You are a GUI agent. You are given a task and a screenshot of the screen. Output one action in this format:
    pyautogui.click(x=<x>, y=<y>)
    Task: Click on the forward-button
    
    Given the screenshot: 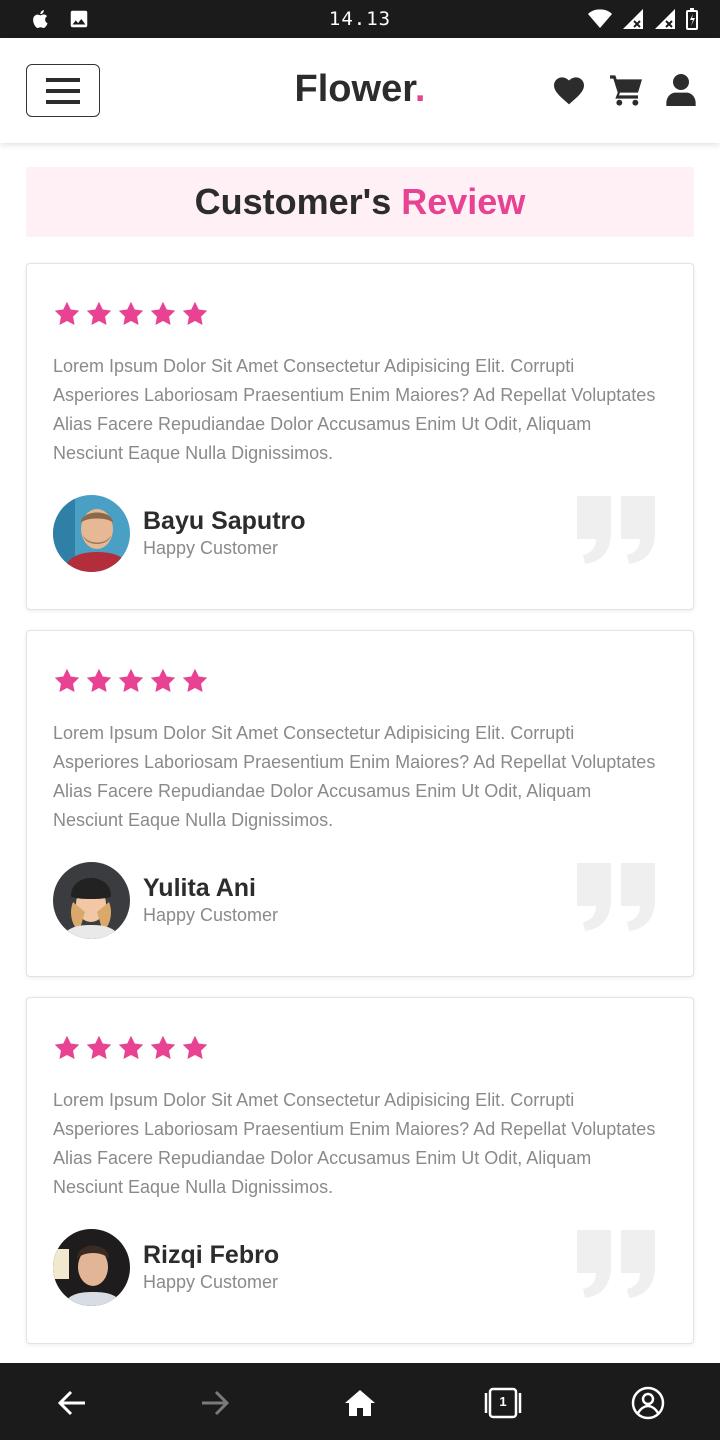 What is the action you would take?
    pyautogui.click(x=215, y=1403)
    